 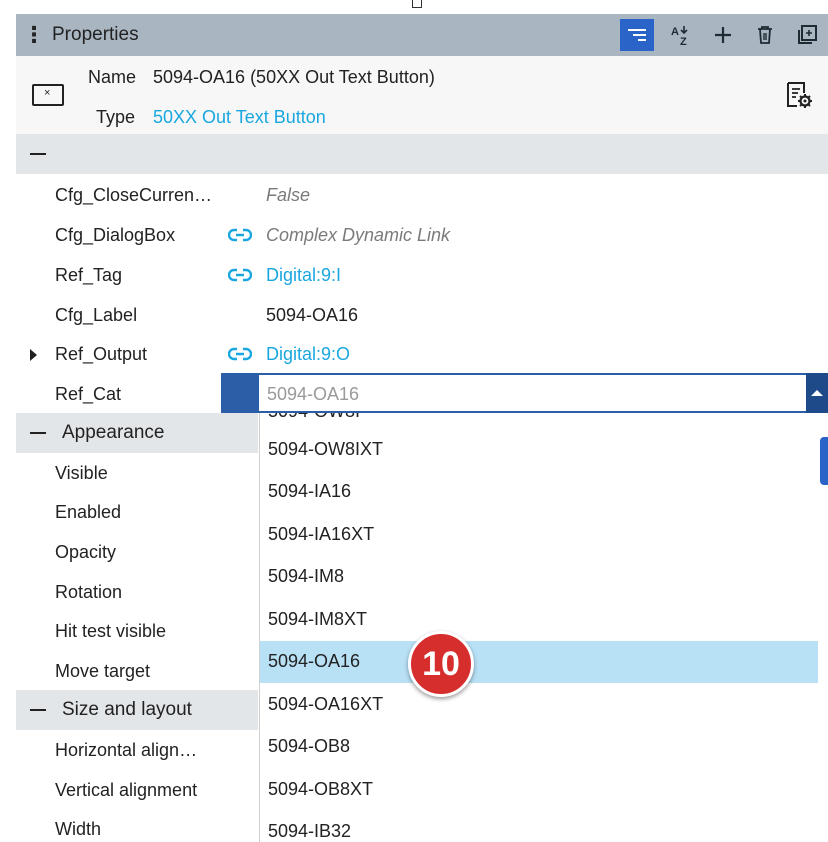 What do you see at coordinates (127, 709) in the screenshot?
I see `section-label: Size and layout` at bounding box center [127, 709].